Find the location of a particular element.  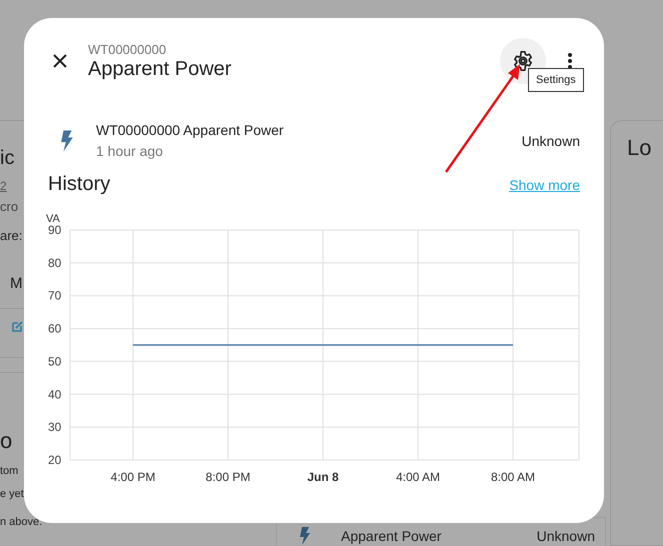

last-changed: 1 hour ago is located at coordinates (130, 151).